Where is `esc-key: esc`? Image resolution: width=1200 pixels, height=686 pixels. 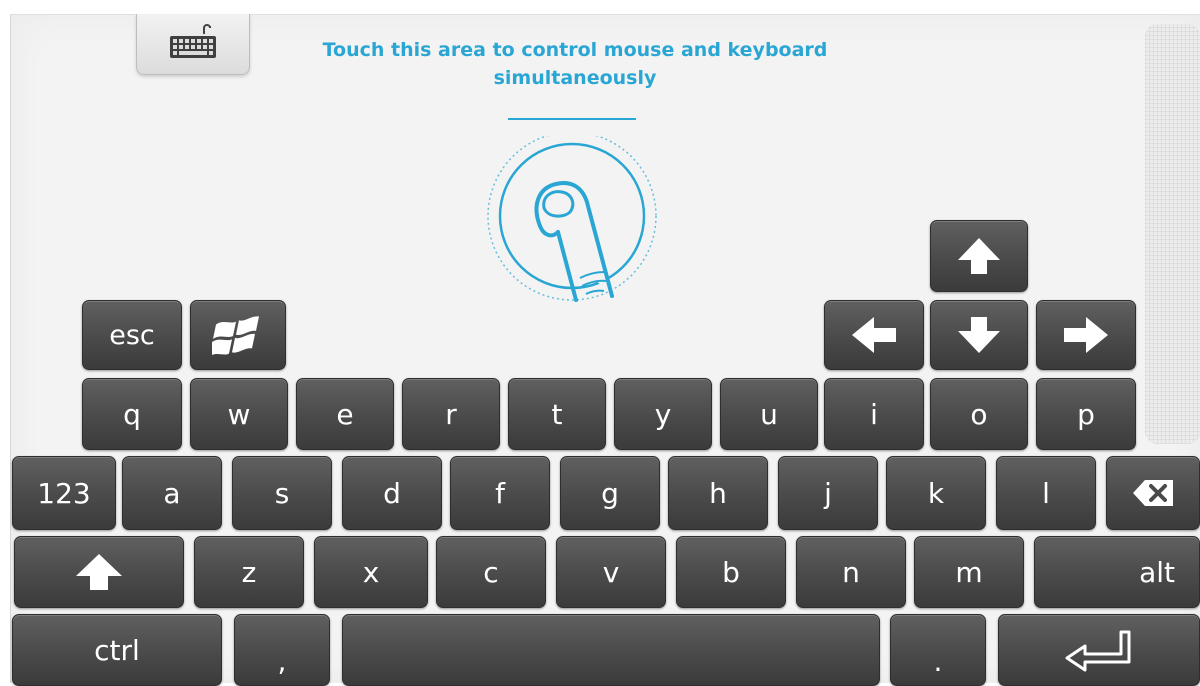
esc-key: esc is located at coordinates (132, 335).